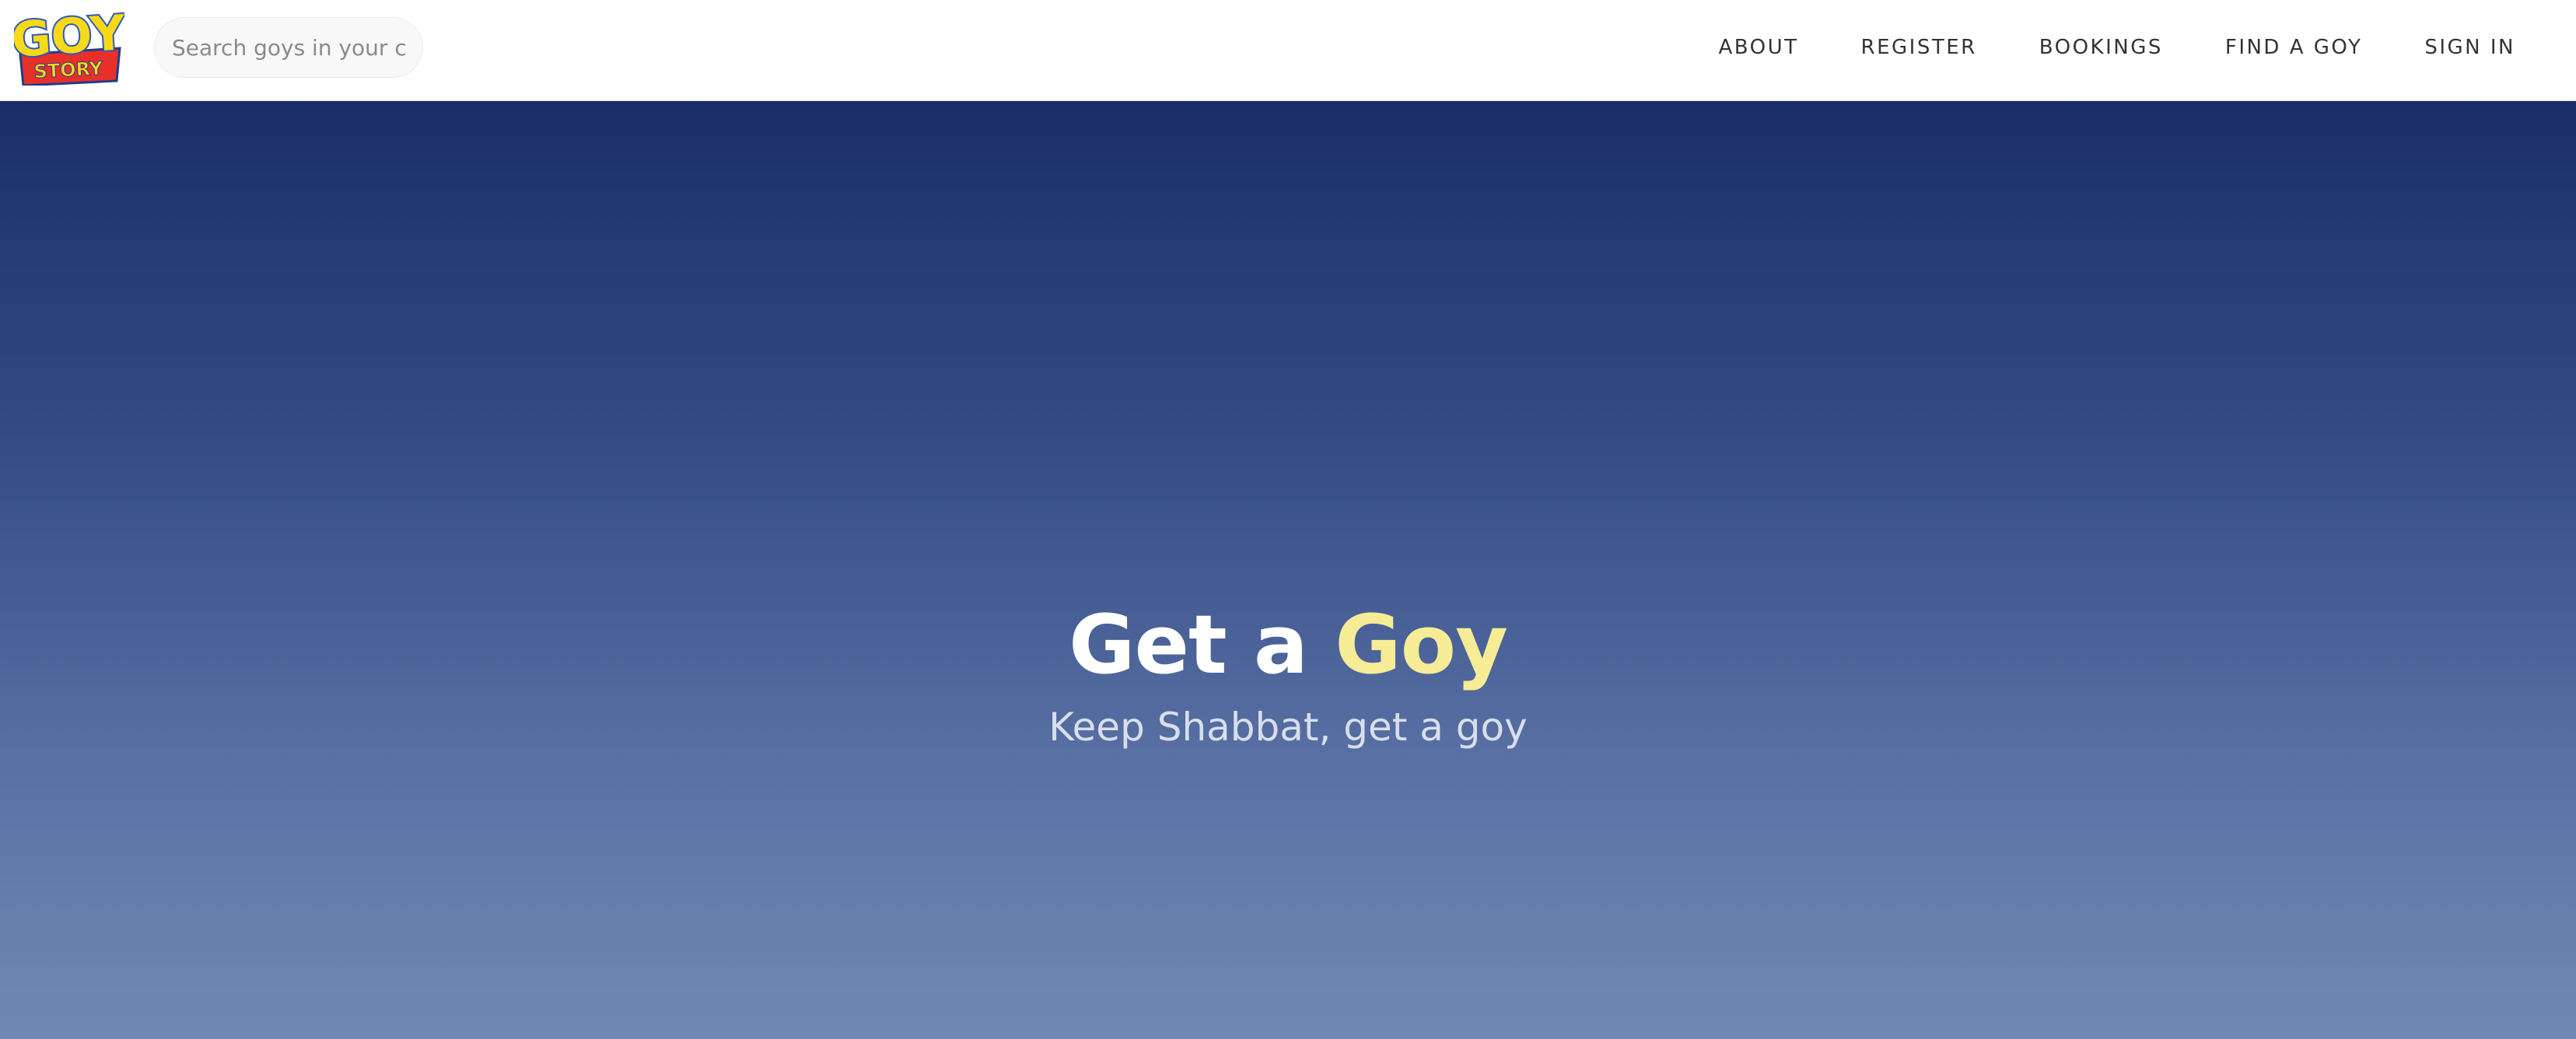 This screenshot has height=1039, width=2576. I want to click on hero-title-accent: Goy, so click(1422, 644).